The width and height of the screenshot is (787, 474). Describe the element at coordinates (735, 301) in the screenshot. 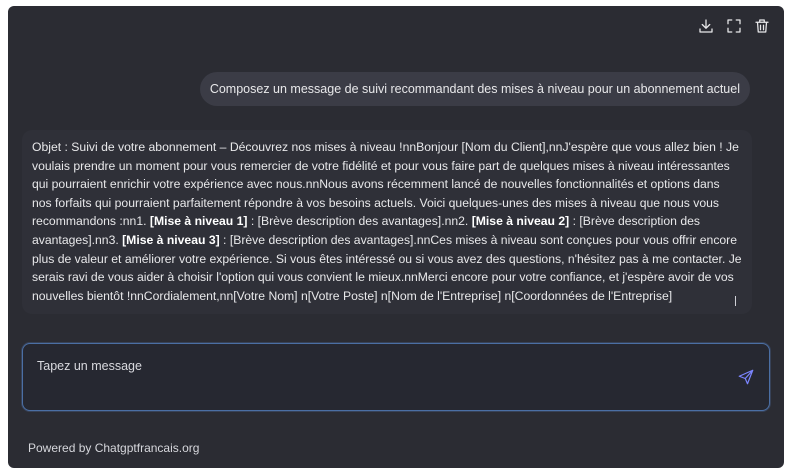

I see `typing-cursor` at that location.